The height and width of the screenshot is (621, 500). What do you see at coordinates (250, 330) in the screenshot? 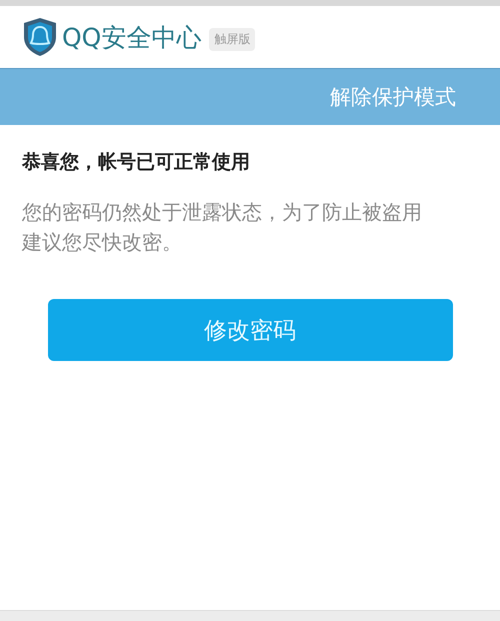
I see `change-password-button: 修改密码` at bounding box center [250, 330].